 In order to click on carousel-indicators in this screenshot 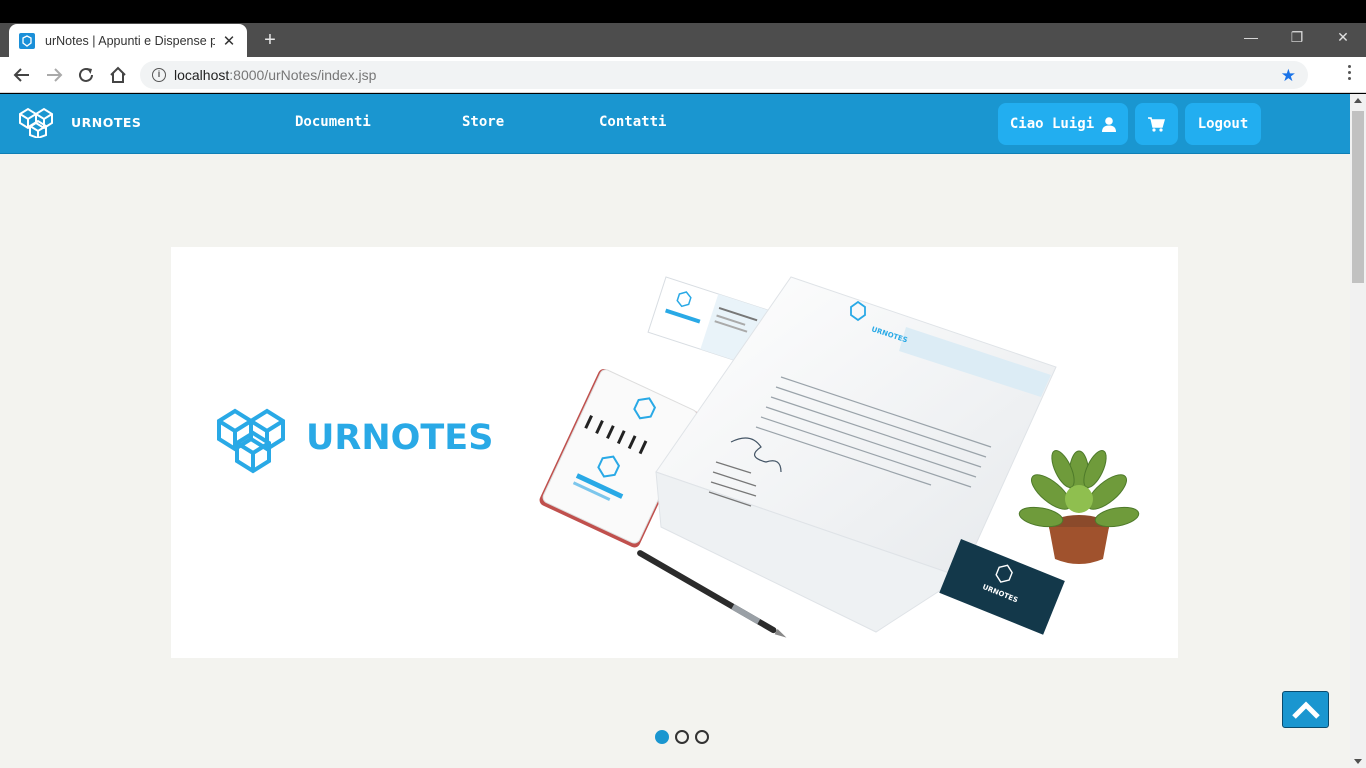, I will do `click(682, 737)`.